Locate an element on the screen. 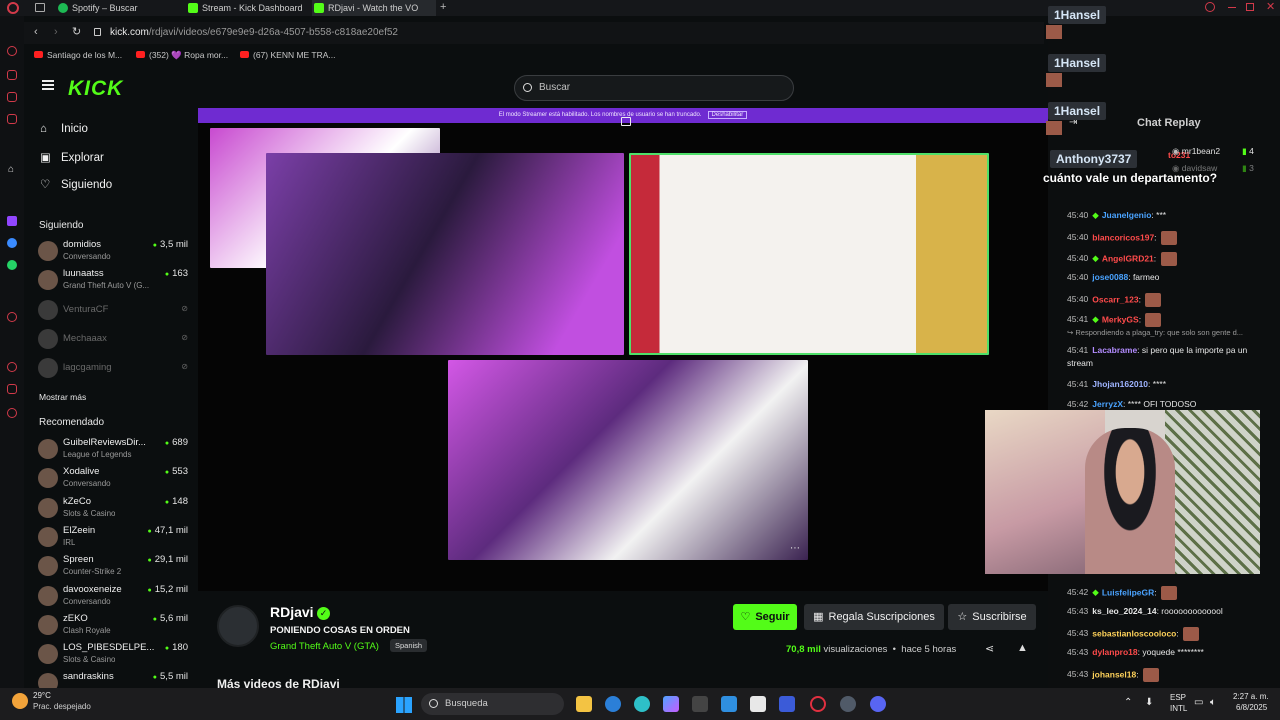 The width and height of the screenshot is (1280, 720). new-tab-button: + is located at coordinates (443, 7).